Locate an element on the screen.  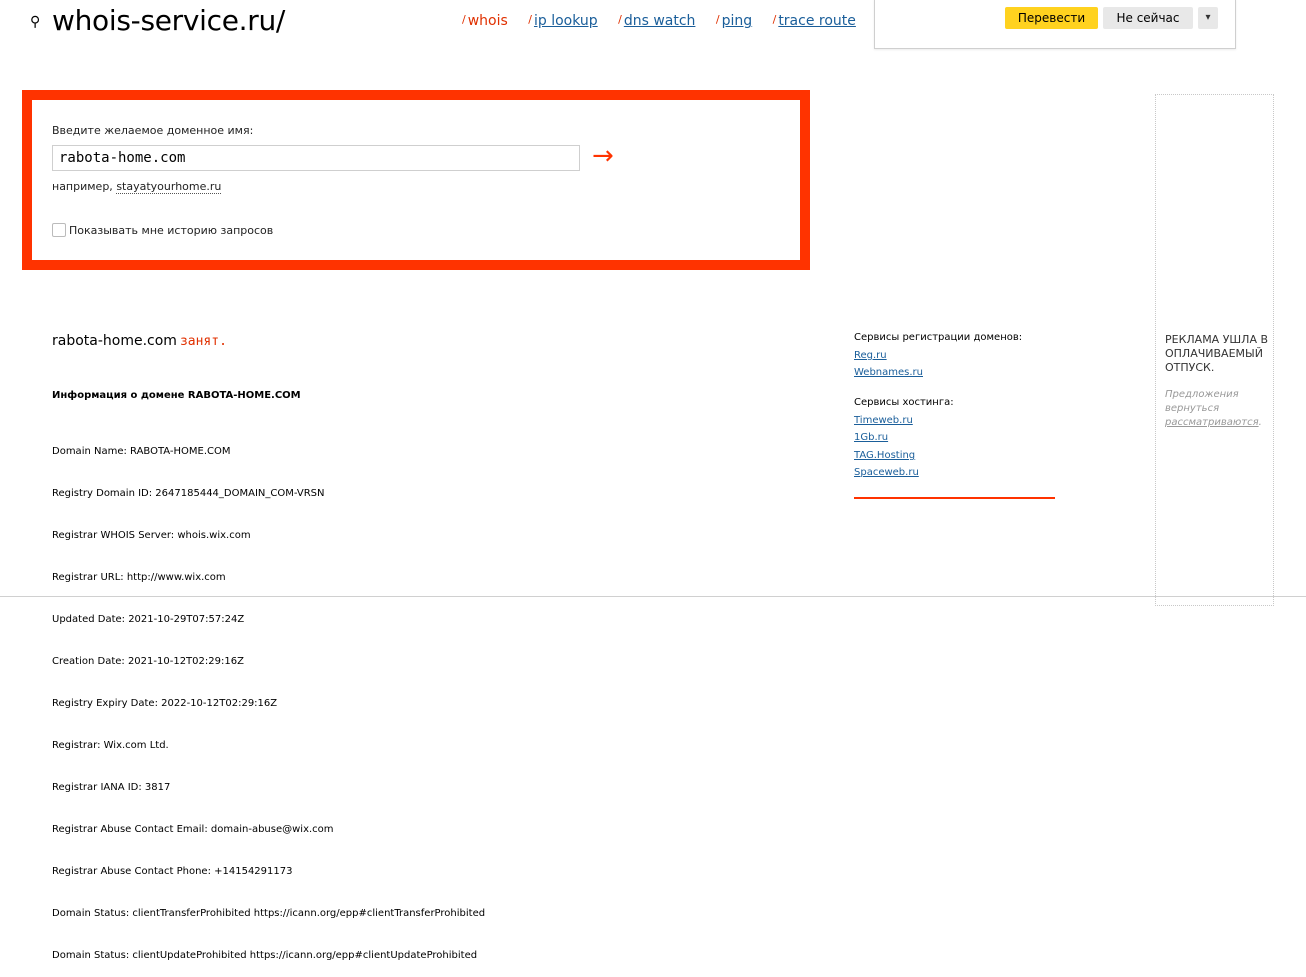
nav-item-ip-lookup: / ip lookup is located at coordinates (562, 21).